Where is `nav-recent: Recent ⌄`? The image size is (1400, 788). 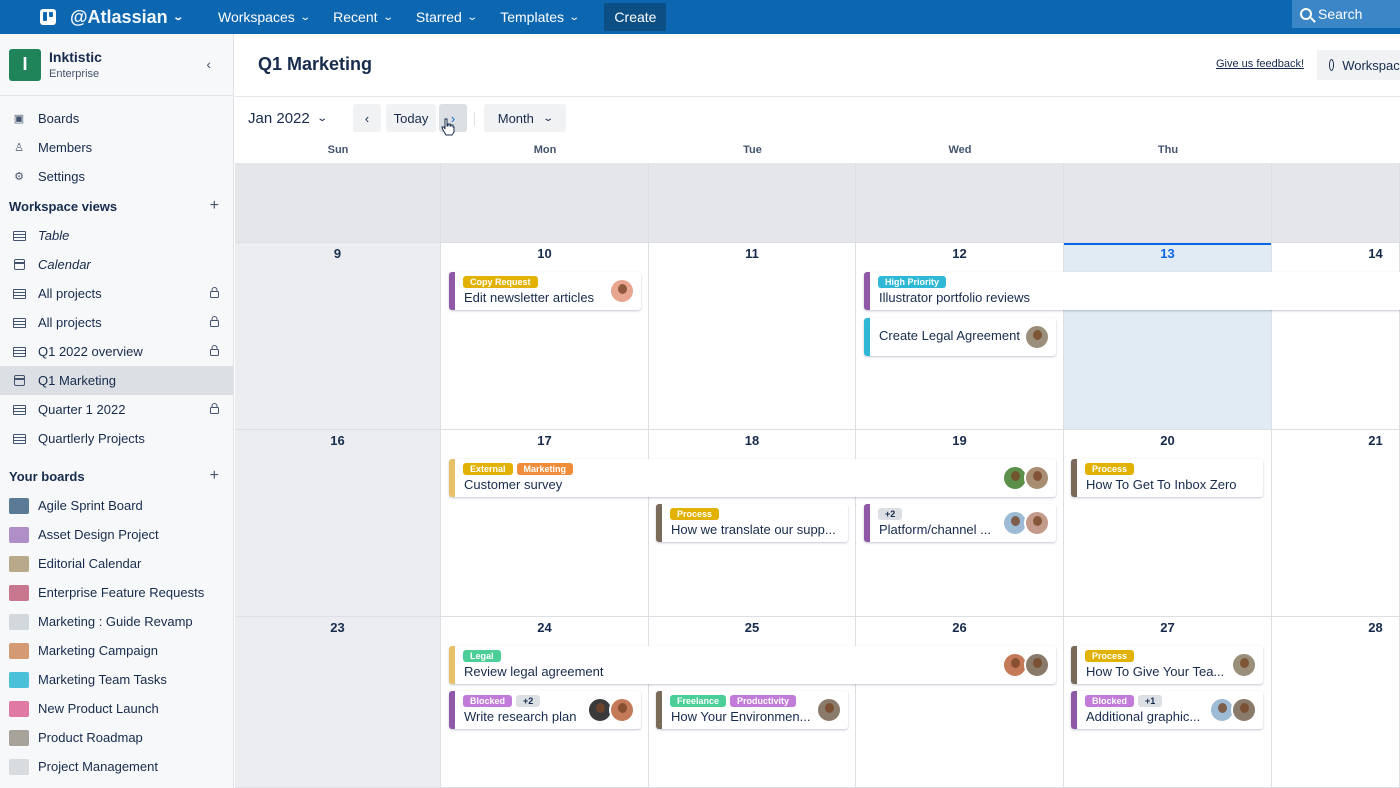
nav-recent: Recent ⌄ is located at coordinates (362, 17).